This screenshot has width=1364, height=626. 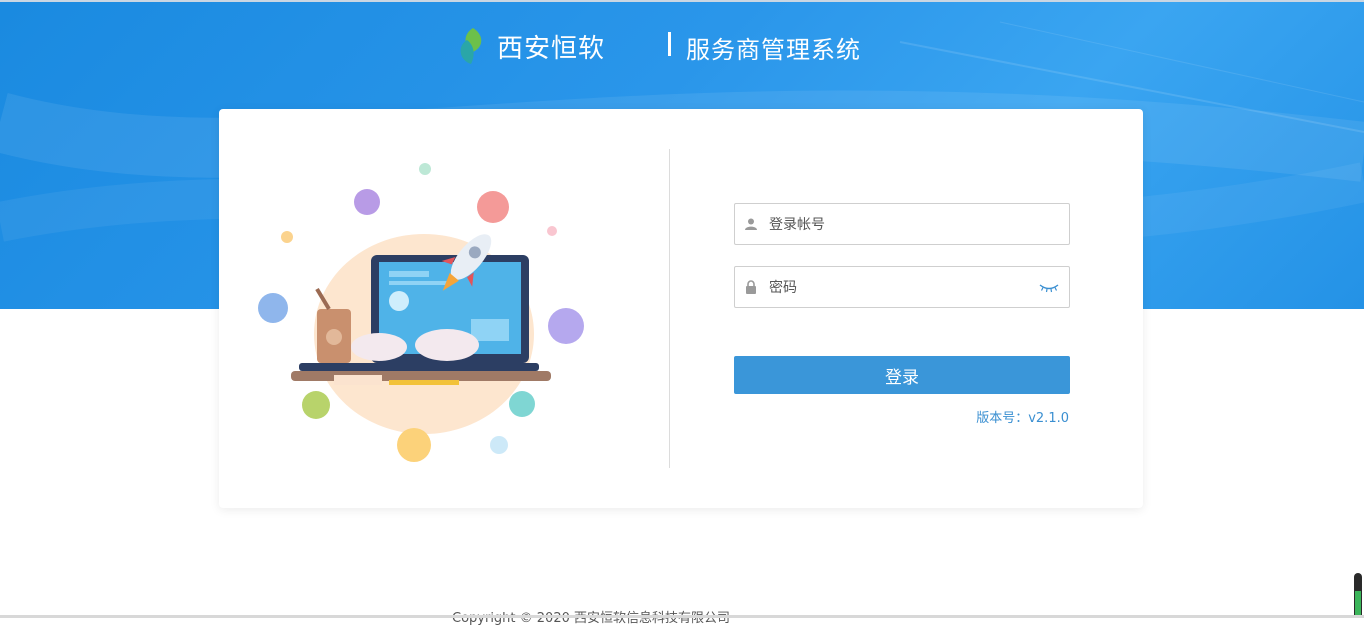 I want to click on card-divider, so click(x=669, y=308).